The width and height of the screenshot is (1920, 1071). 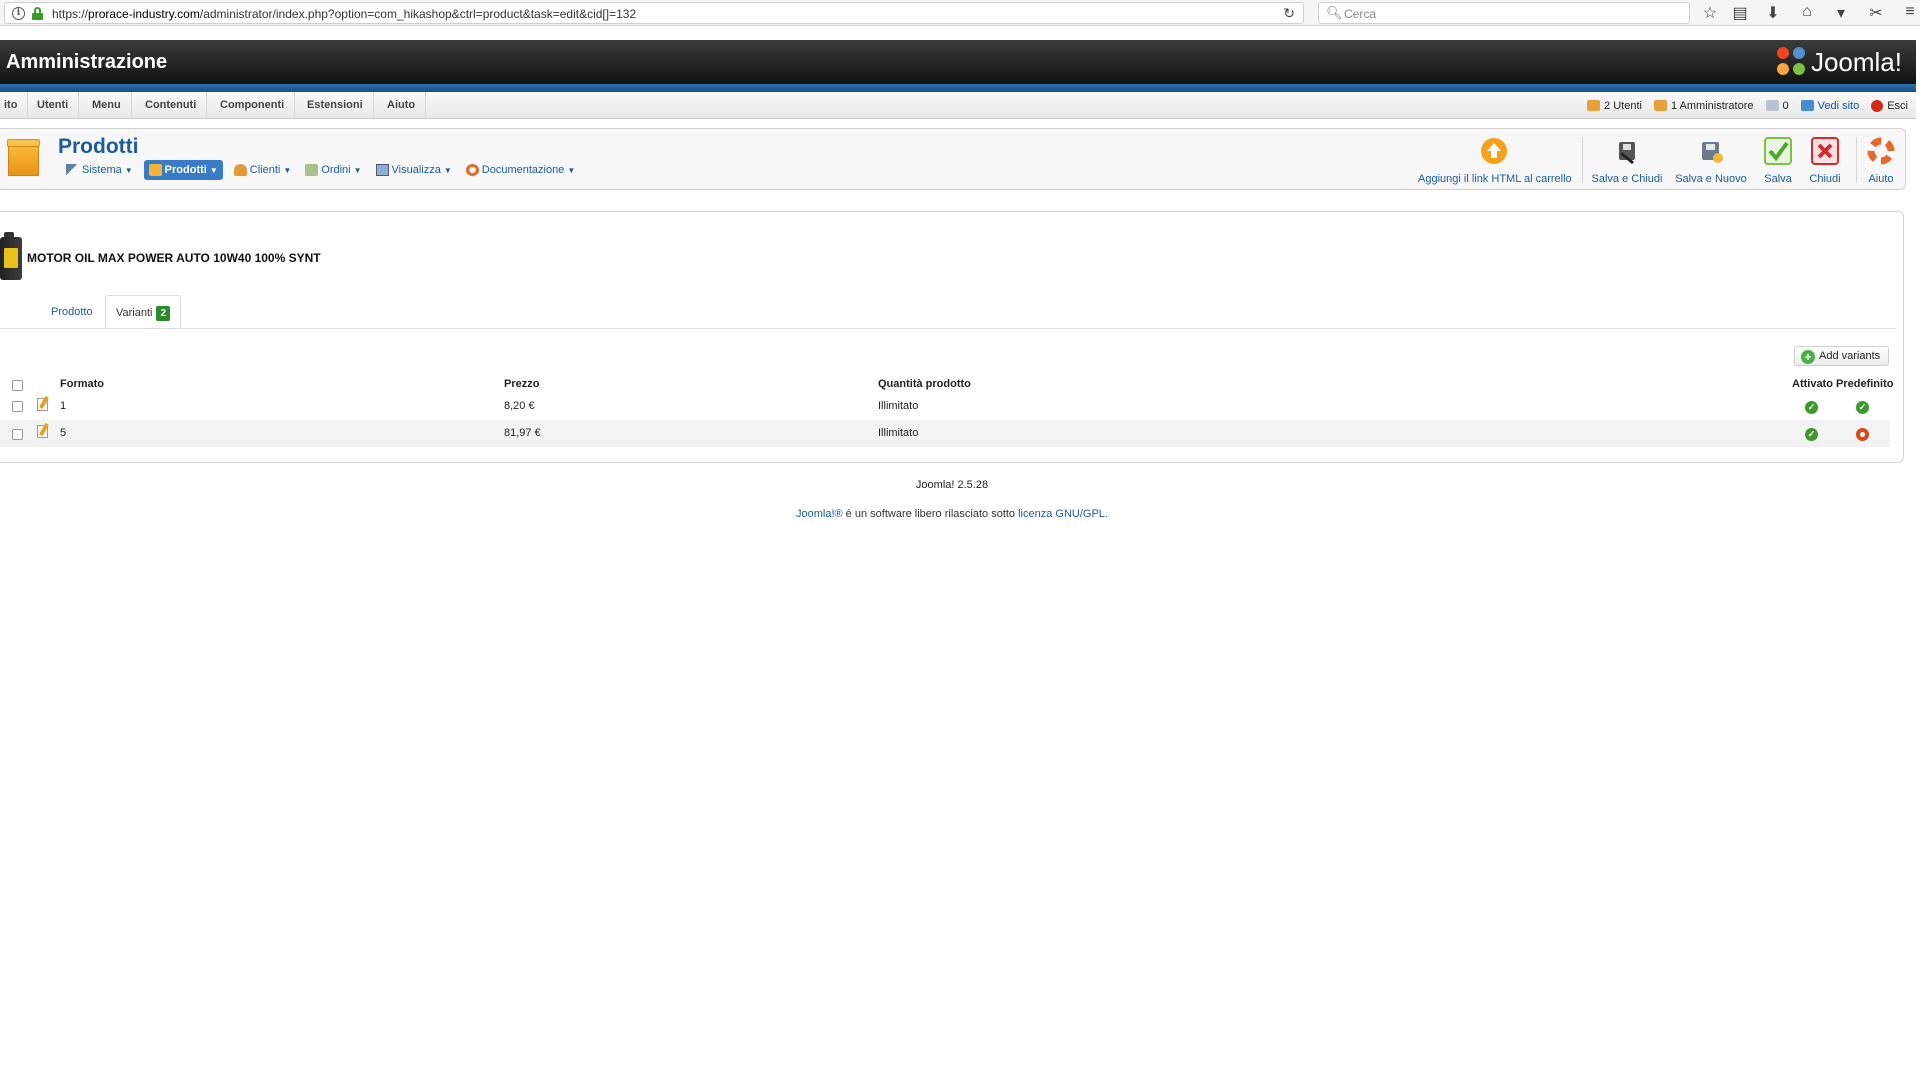 I want to click on save-close-label: Salva e Chiudi, so click(x=1627, y=179).